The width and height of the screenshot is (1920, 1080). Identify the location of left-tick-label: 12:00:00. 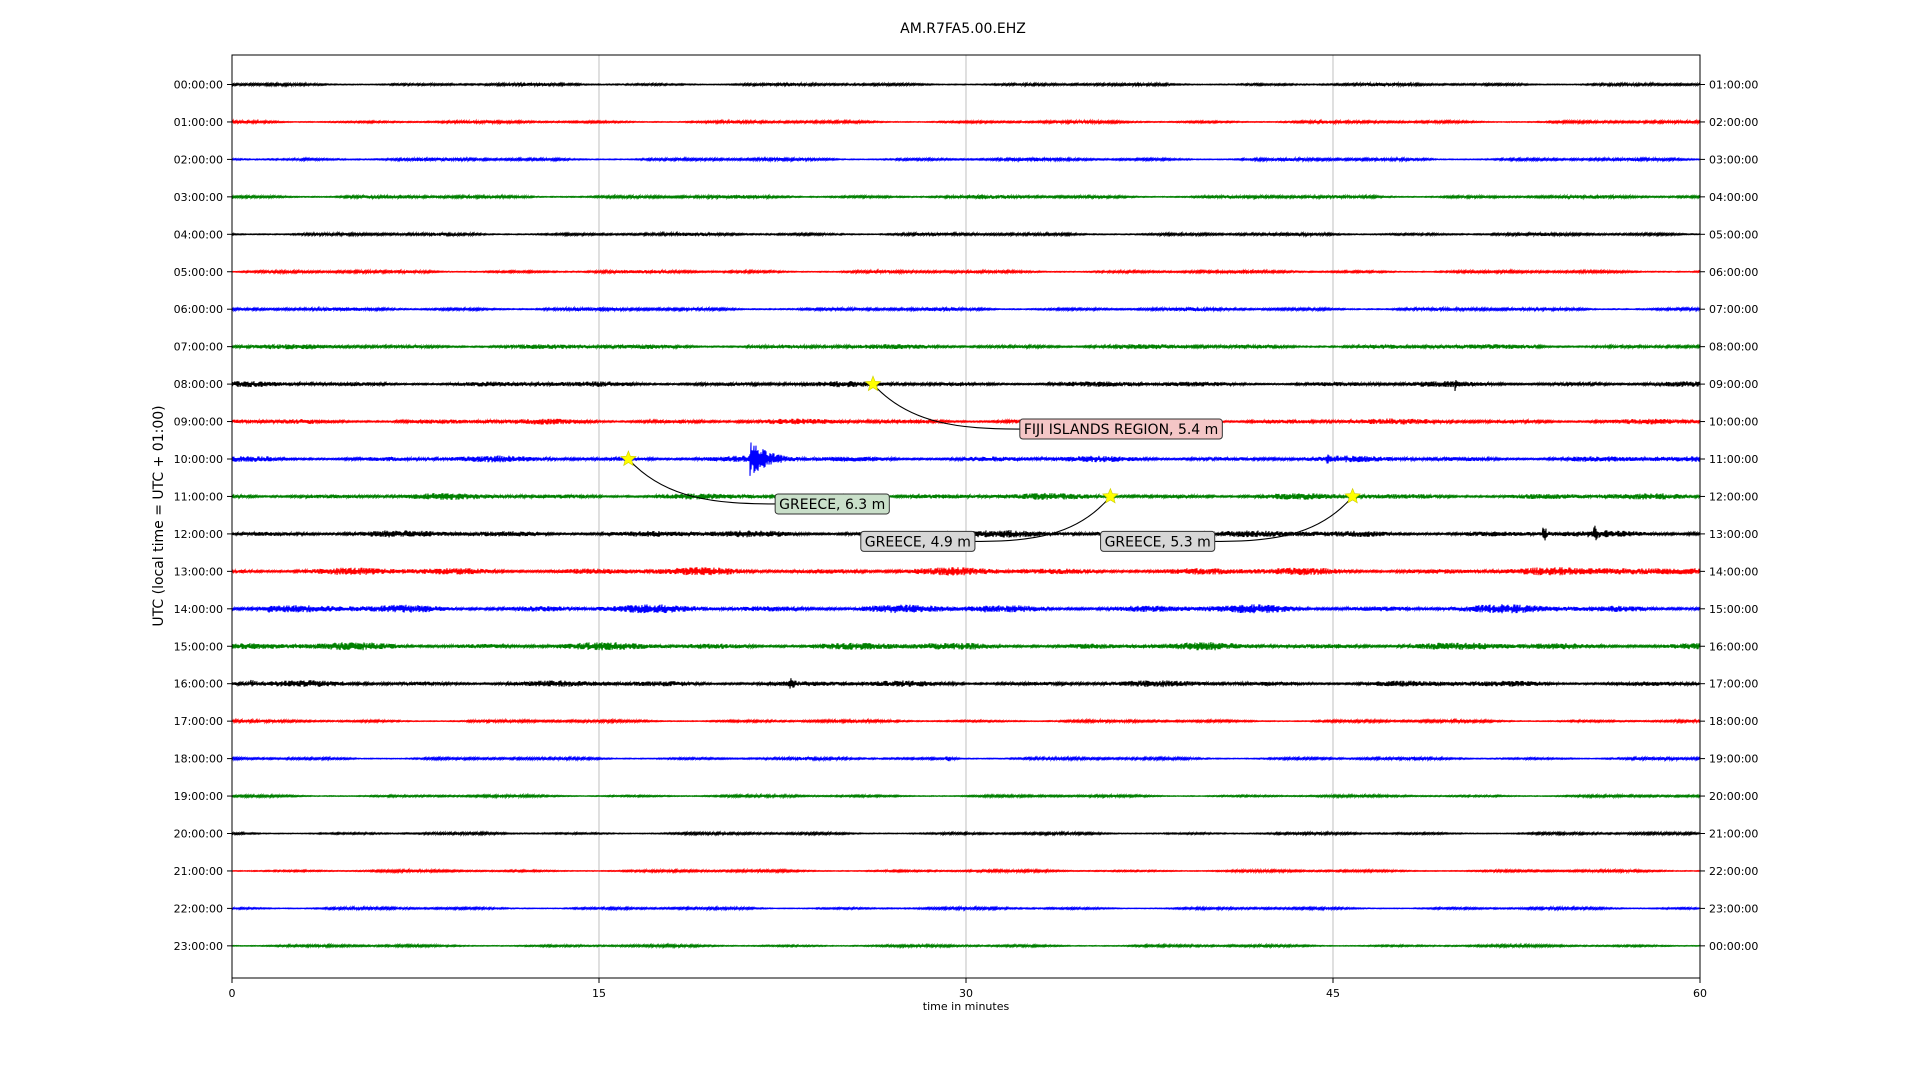
(198, 534).